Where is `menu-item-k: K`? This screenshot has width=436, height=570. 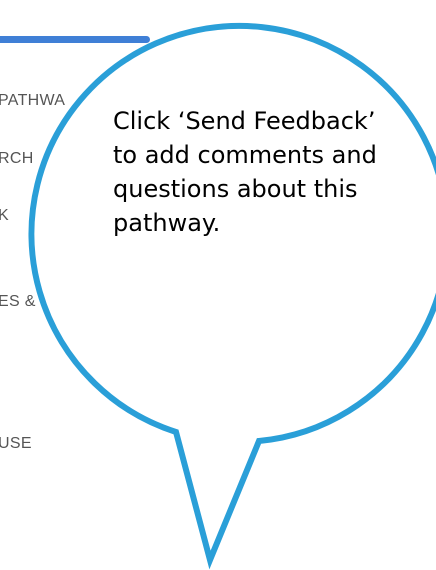
menu-item-k: K is located at coordinates (4, 216).